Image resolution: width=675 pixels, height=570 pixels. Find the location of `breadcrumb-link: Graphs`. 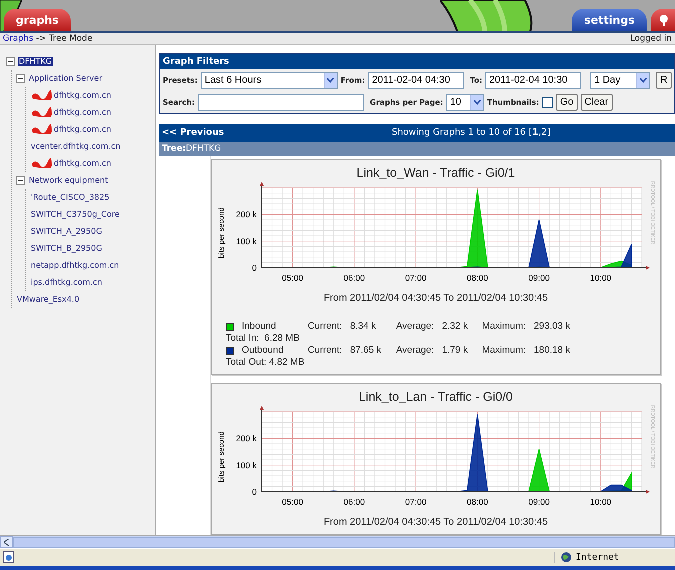

breadcrumb-link: Graphs is located at coordinates (18, 39).